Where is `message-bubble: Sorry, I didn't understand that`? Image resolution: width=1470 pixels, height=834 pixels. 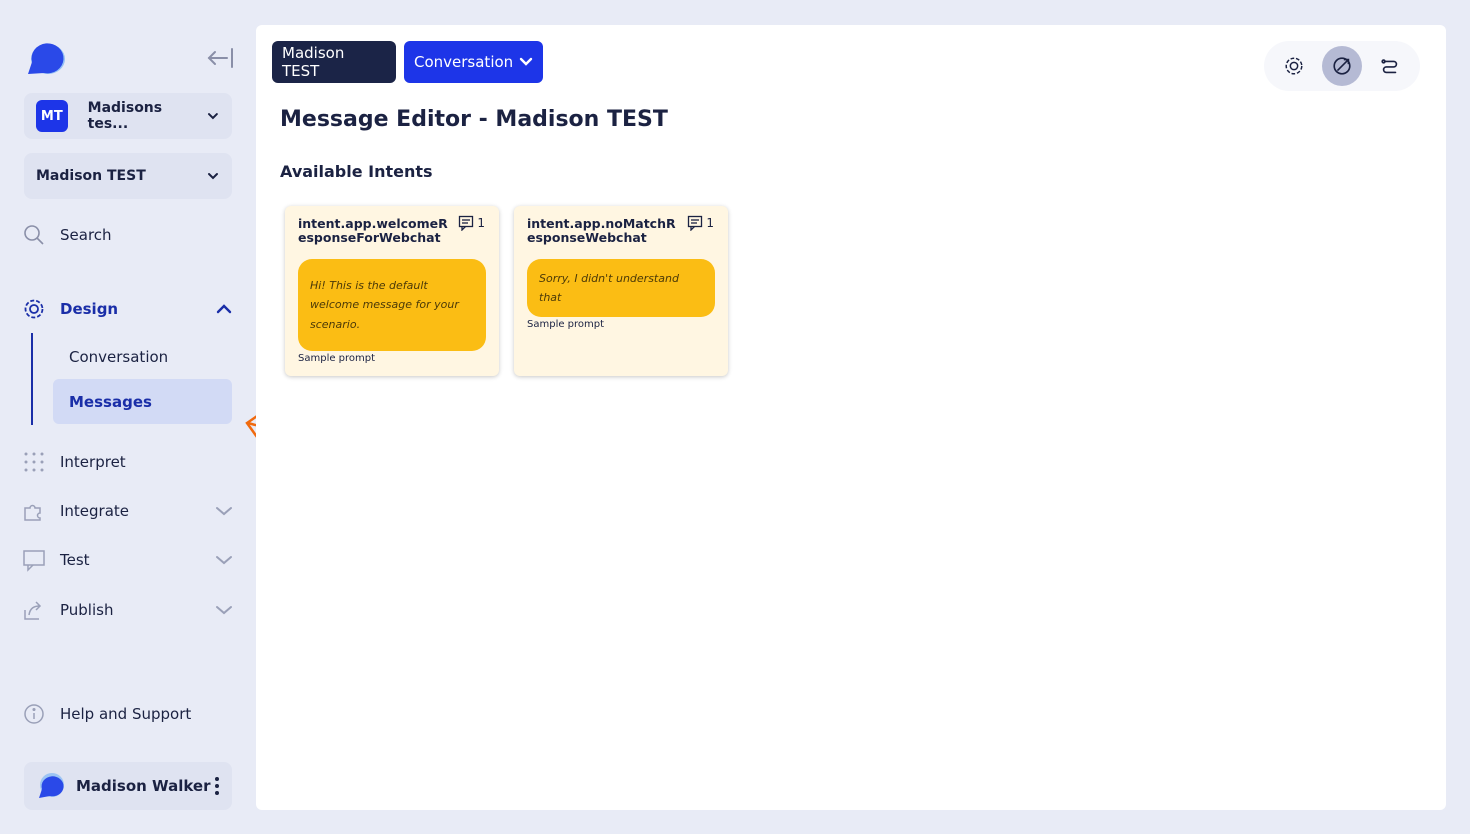 message-bubble: Sorry, I didn't understand that is located at coordinates (621, 288).